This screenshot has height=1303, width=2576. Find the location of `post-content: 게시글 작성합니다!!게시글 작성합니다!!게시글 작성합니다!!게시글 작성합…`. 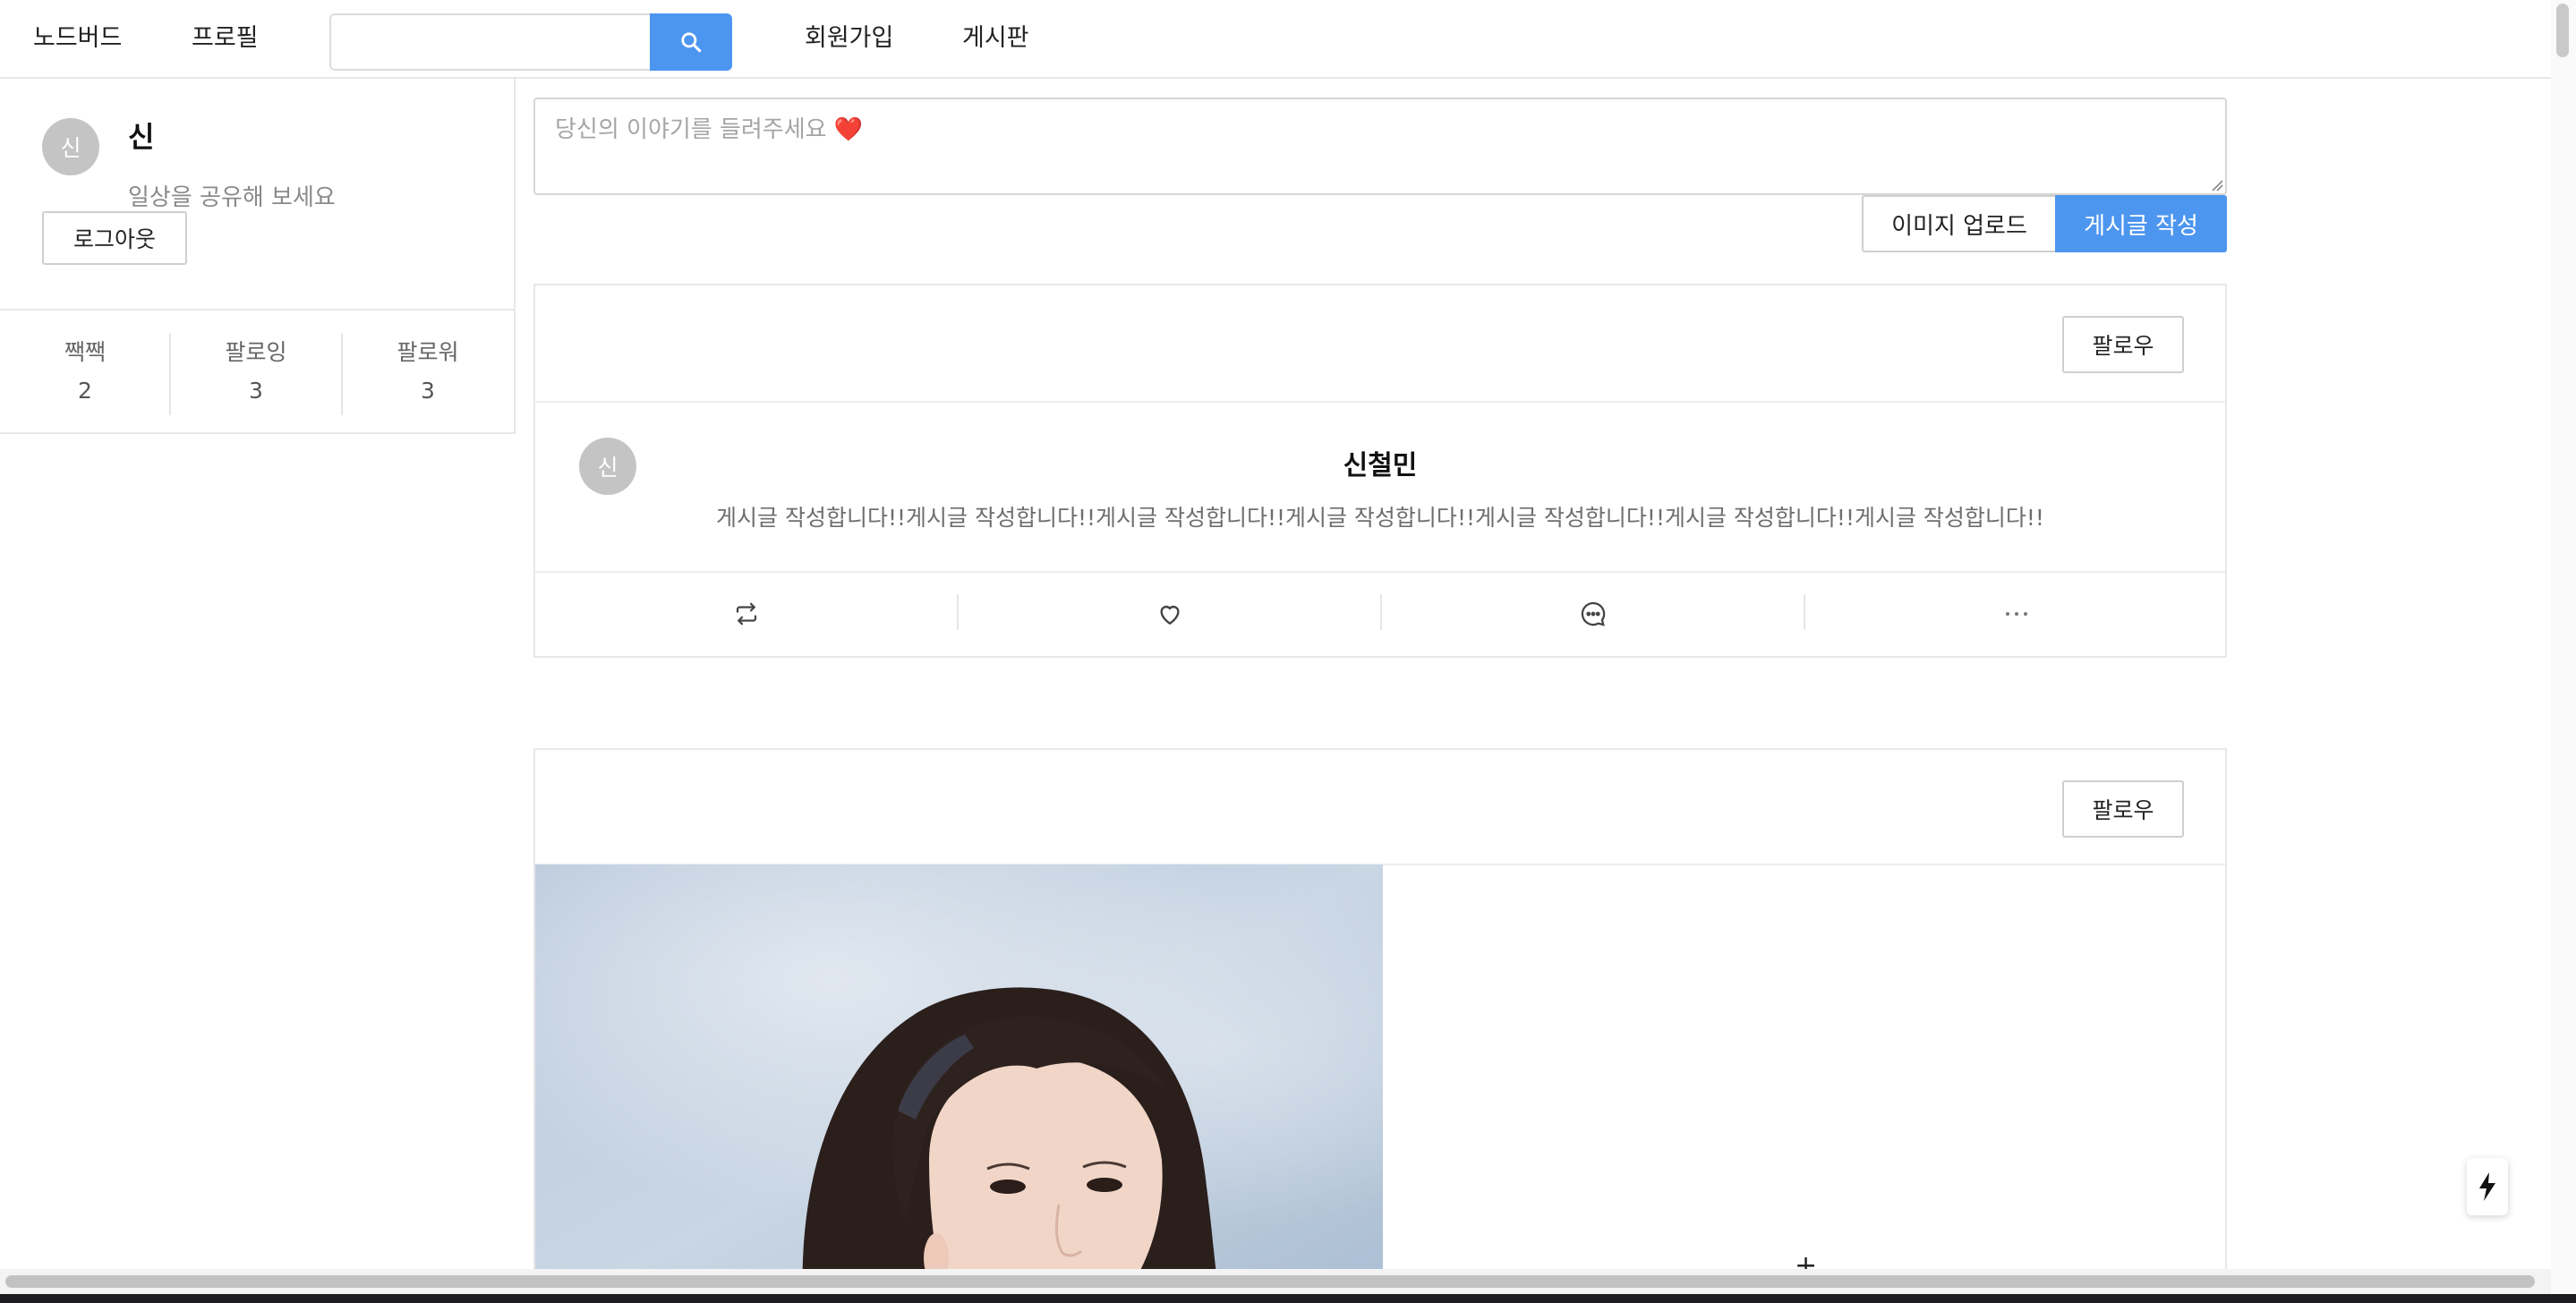

post-content: 게시글 작성합니다!!게시글 작성합니다!!게시글 작성합니다!!게시글 작성합… is located at coordinates (1380, 518).